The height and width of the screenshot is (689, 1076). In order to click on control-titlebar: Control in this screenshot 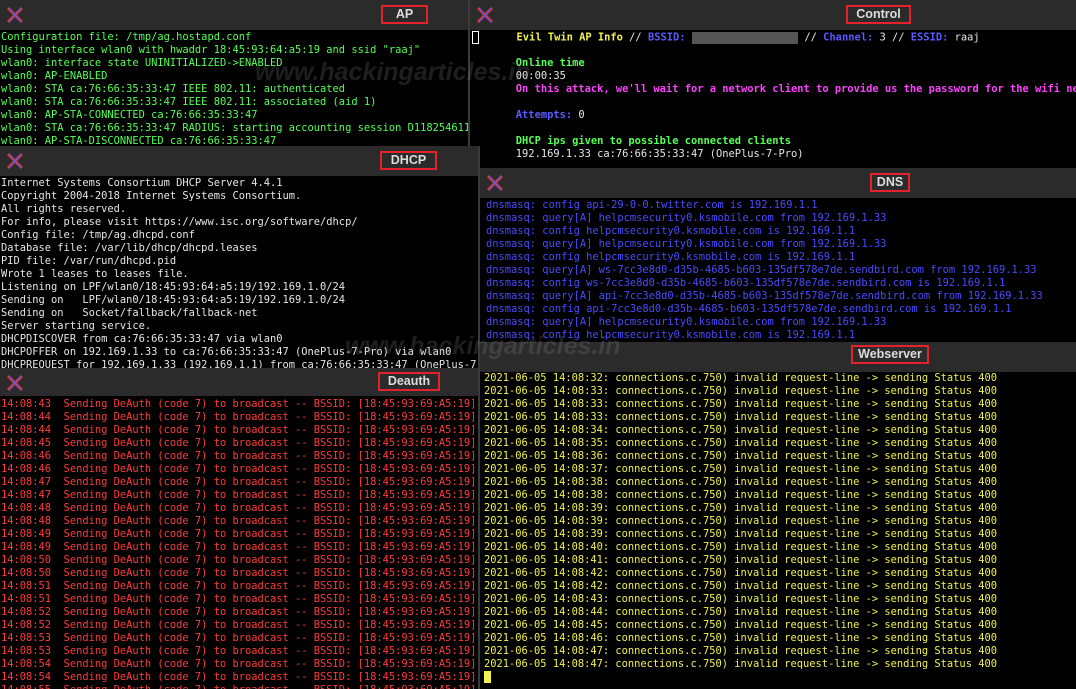, I will do `click(773, 15)`.